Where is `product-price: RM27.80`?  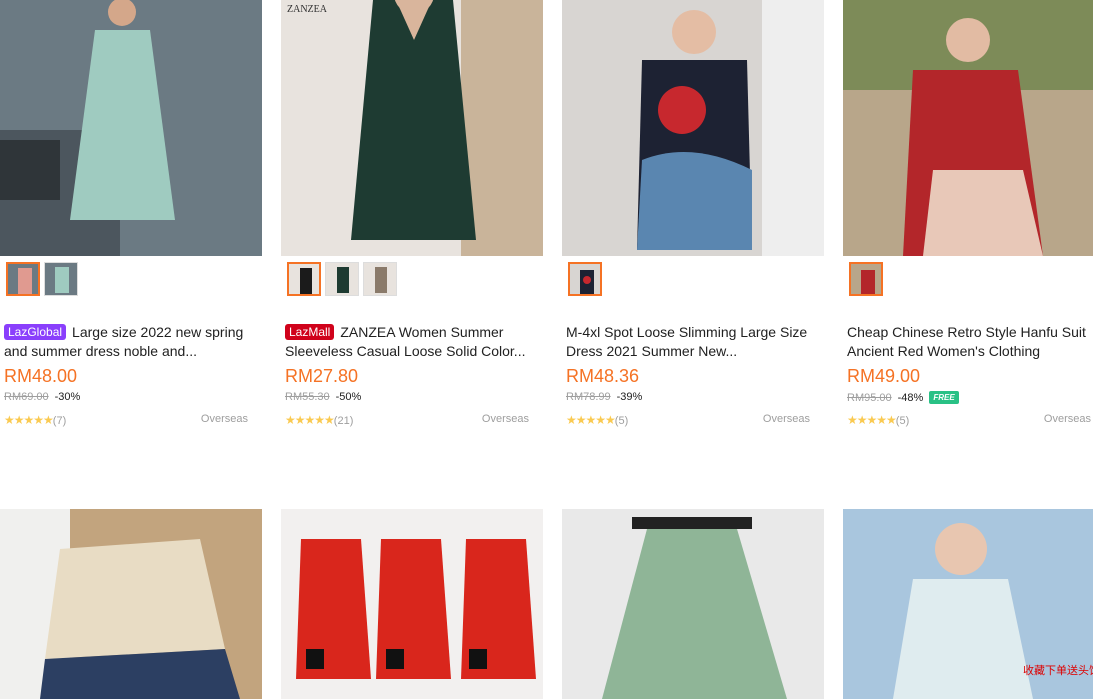
product-price: RM27.80 is located at coordinates (322, 376).